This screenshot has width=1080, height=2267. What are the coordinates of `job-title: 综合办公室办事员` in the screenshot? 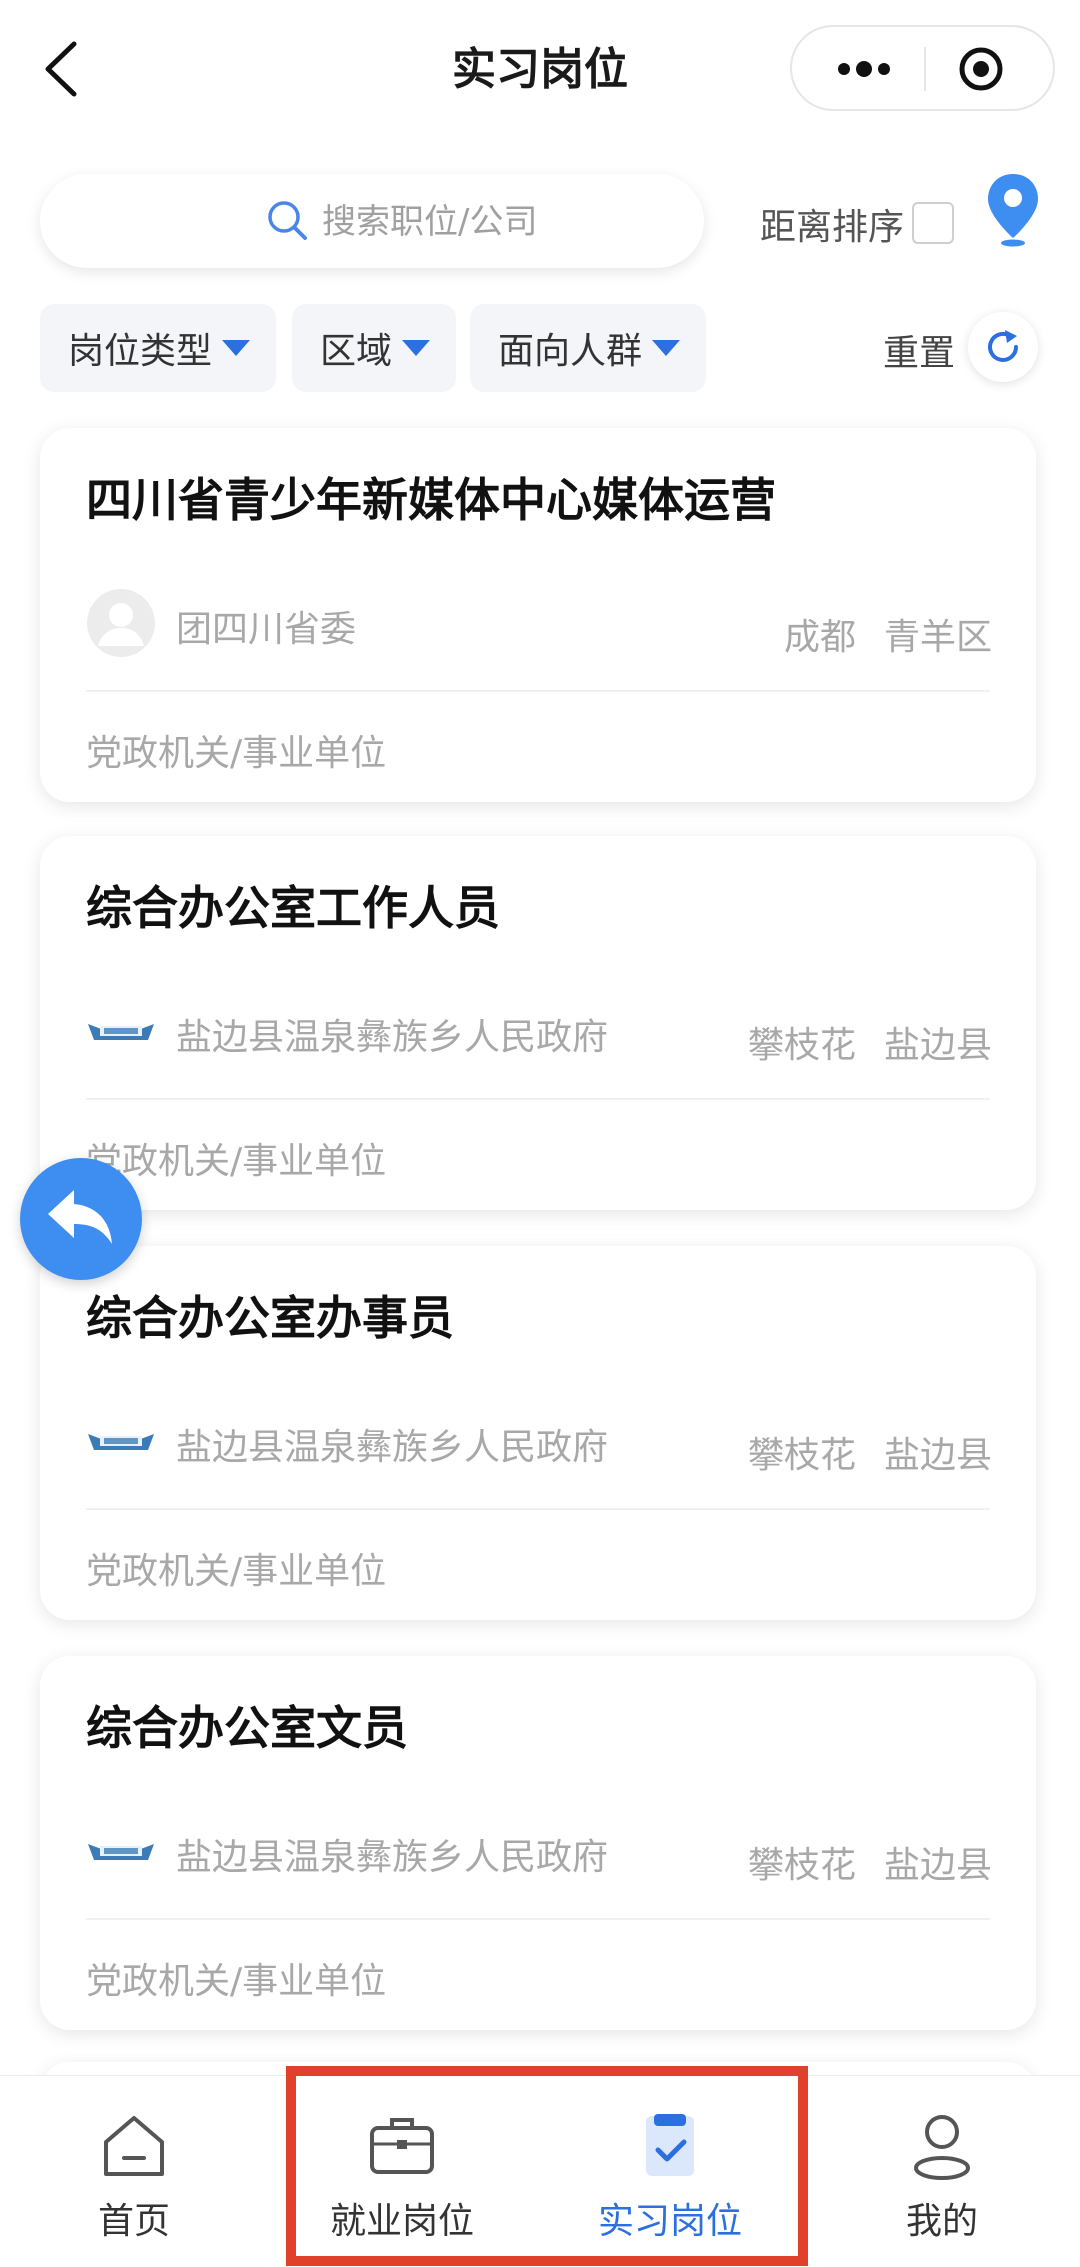 It's located at (270, 1318).